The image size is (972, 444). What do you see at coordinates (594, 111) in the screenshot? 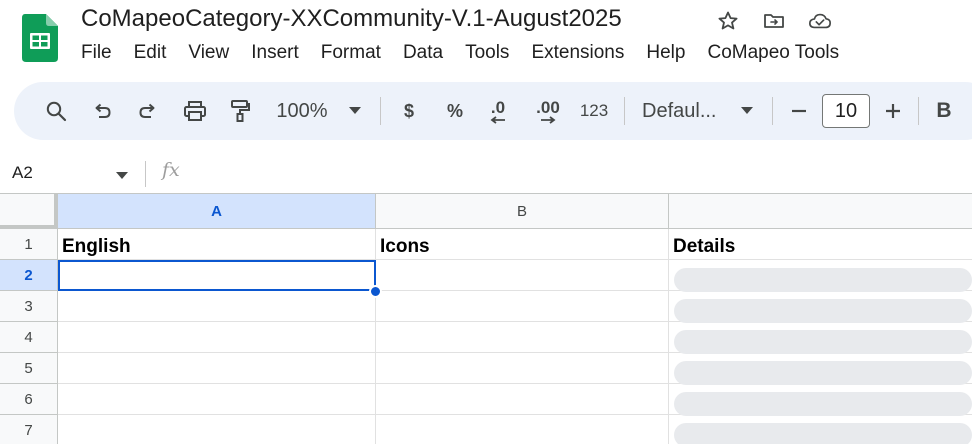
I see `more-formats-button: 123` at bounding box center [594, 111].